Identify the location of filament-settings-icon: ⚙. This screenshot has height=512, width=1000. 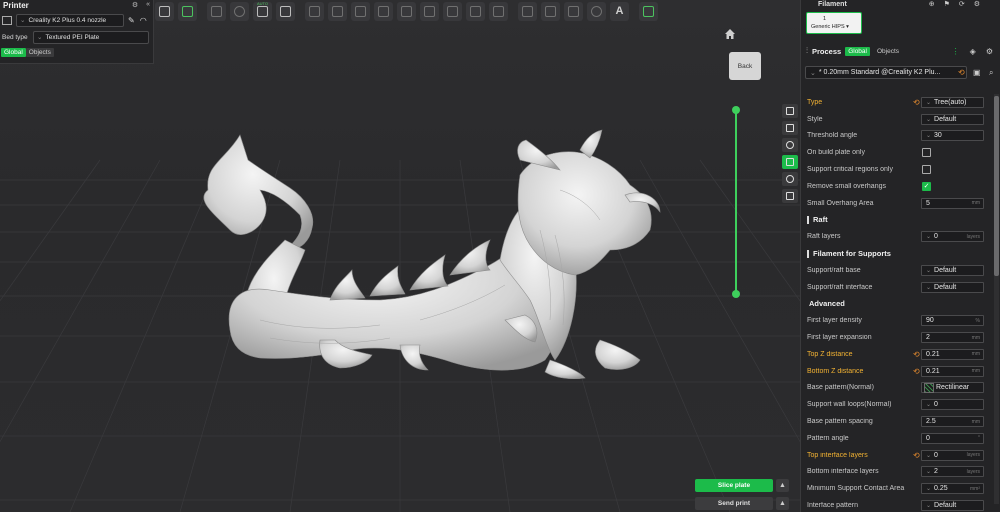
(977, 4).